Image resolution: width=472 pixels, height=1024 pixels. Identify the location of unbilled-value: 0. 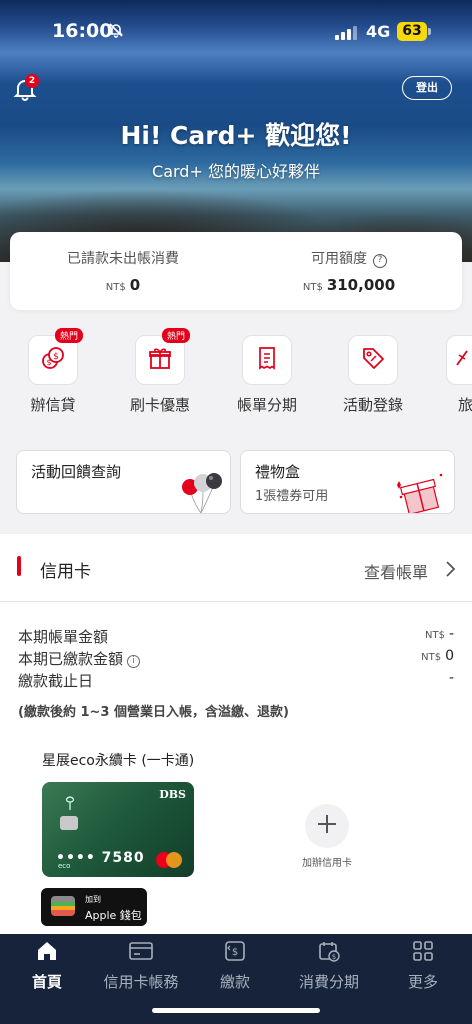
(135, 285).